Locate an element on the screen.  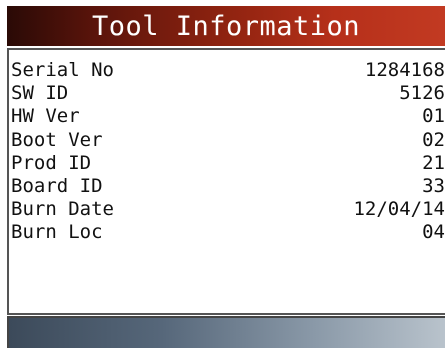
page-title: Tool Information is located at coordinates (226, 26).